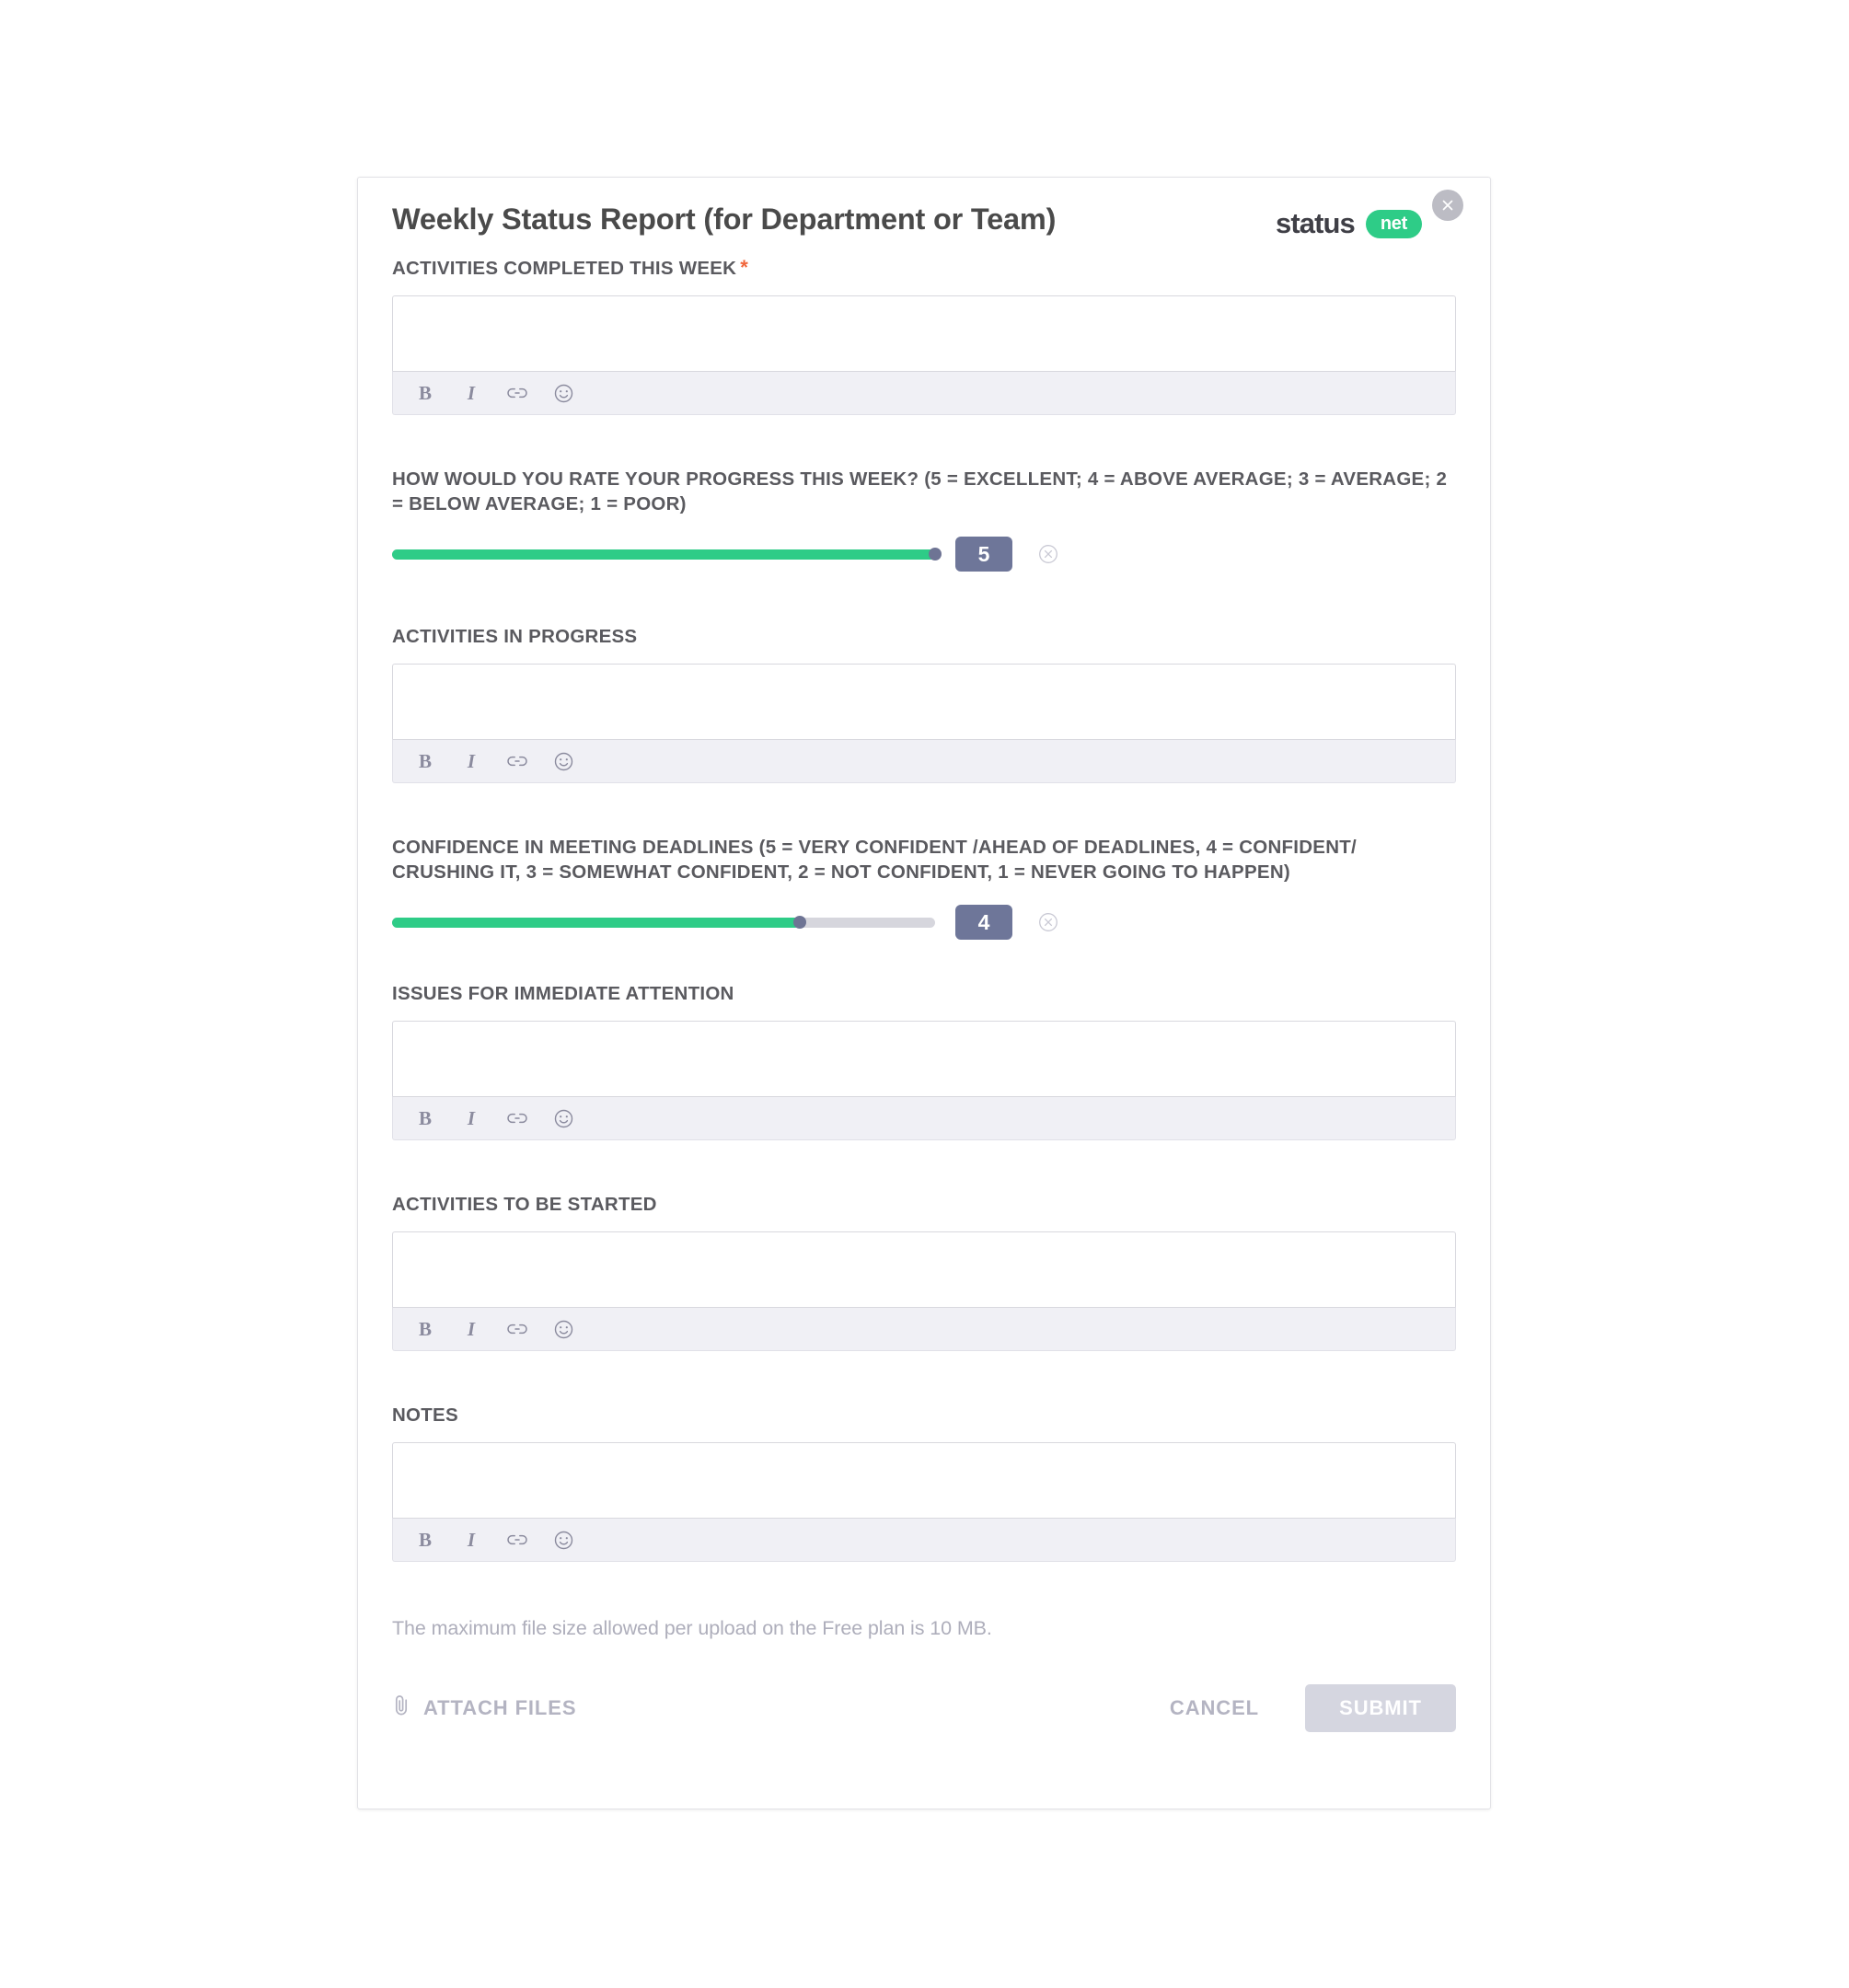 This screenshot has width=1849, height=1988. I want to click on field-activities-to-be-started: ACTIVITIES TO BE STARTED B I, so click(924, 1272).